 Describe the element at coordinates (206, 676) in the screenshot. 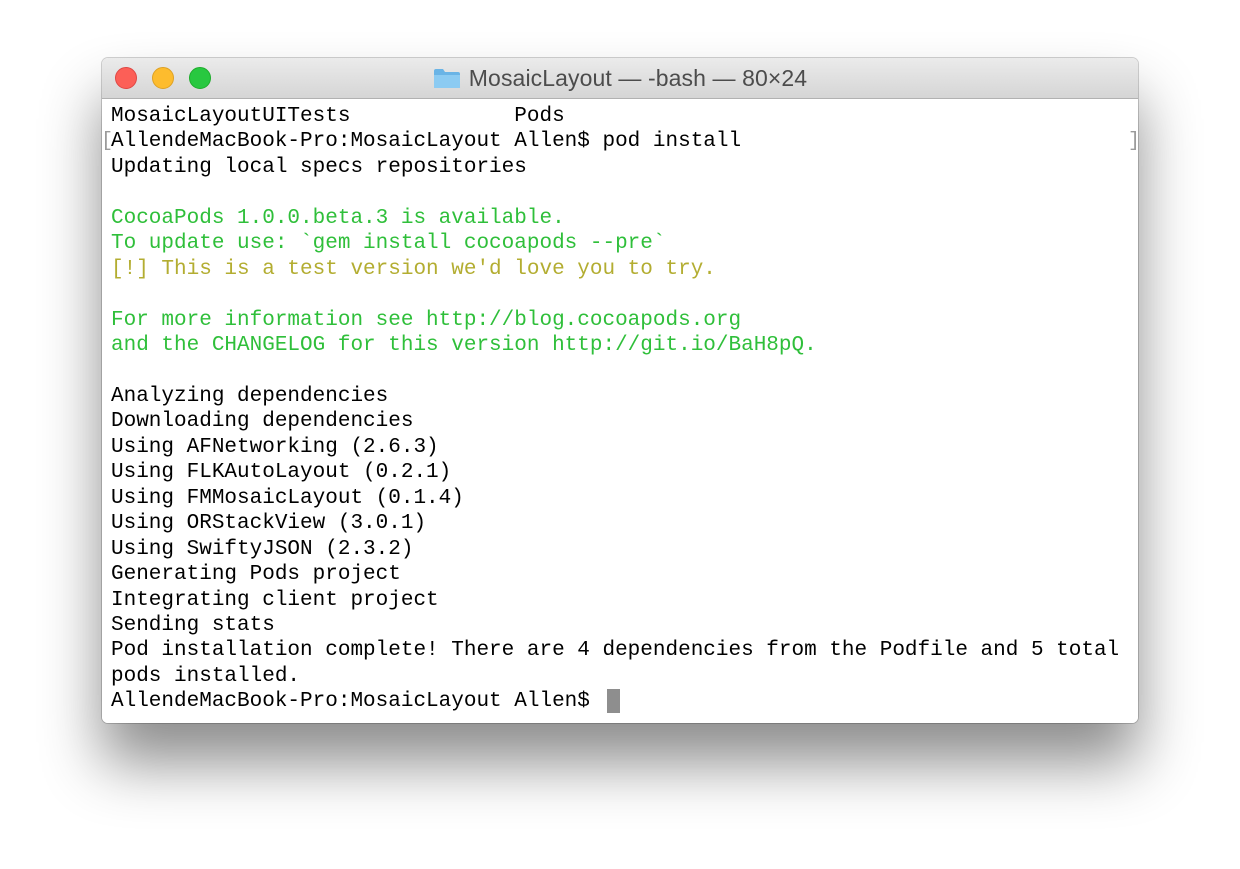

I see `terminal-line: pods installed.` at that location.